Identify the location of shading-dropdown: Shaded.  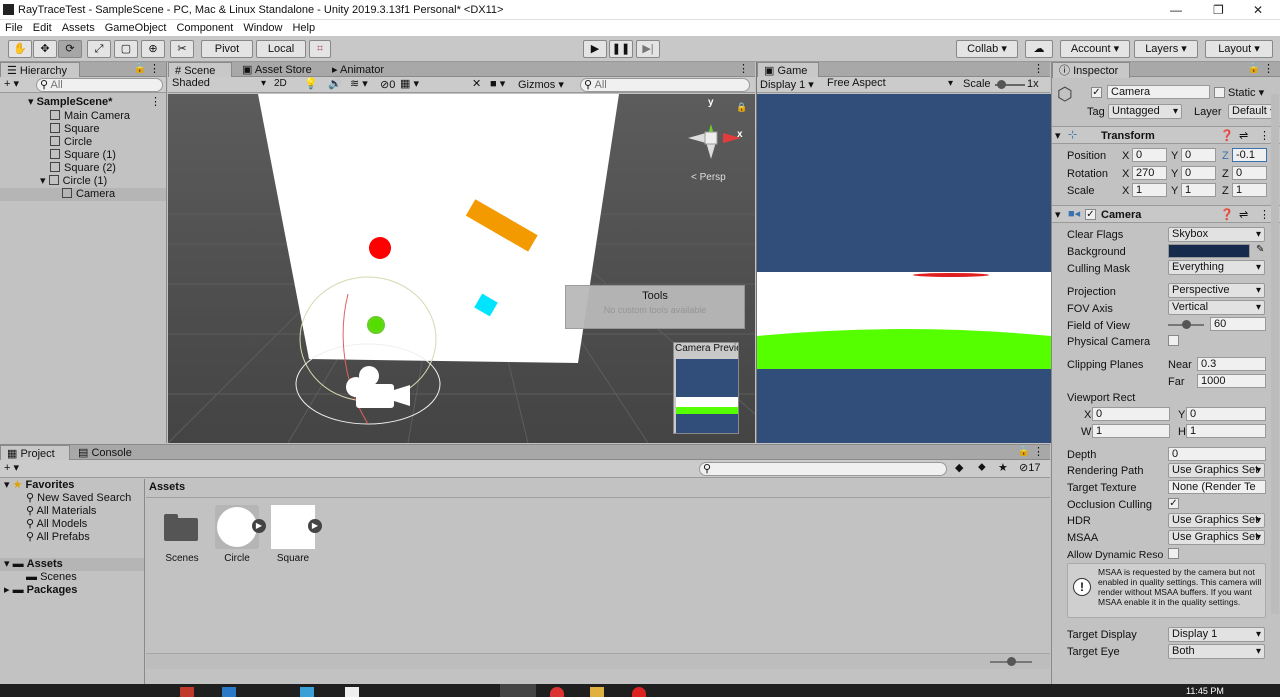
(219, 84).